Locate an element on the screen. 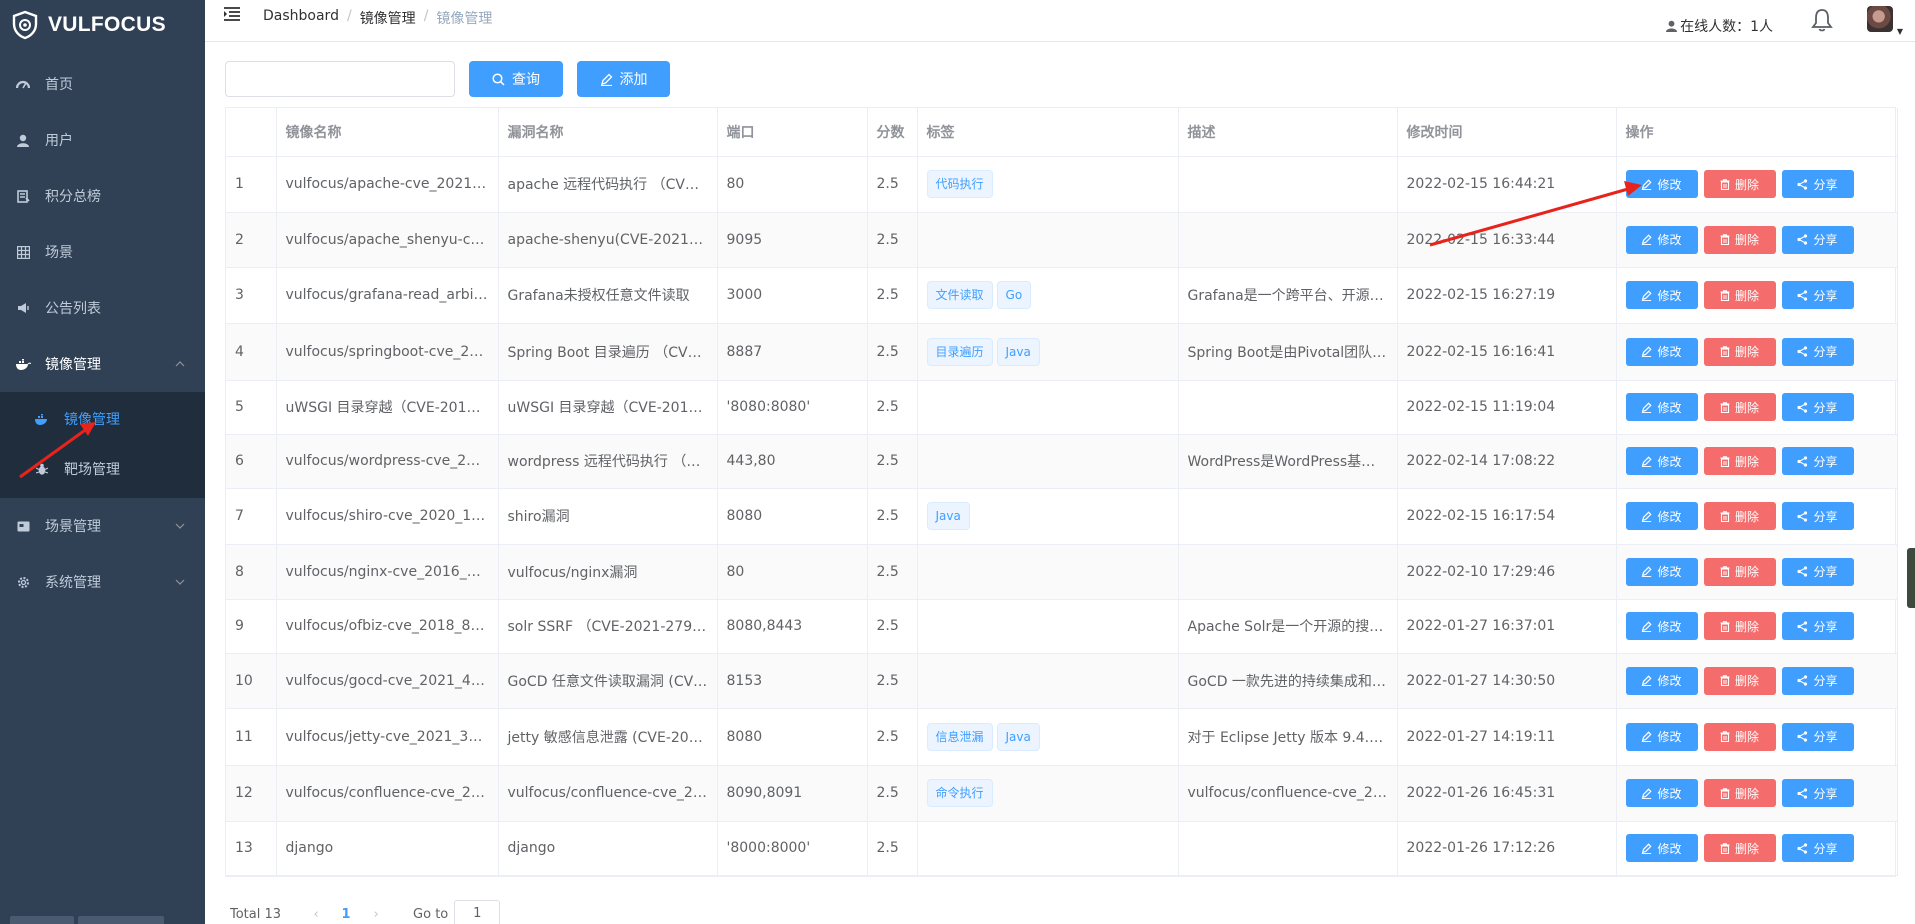 This screenshot has width=1915, height=924. cell-index: 10 is located at coordinates (251, 681).